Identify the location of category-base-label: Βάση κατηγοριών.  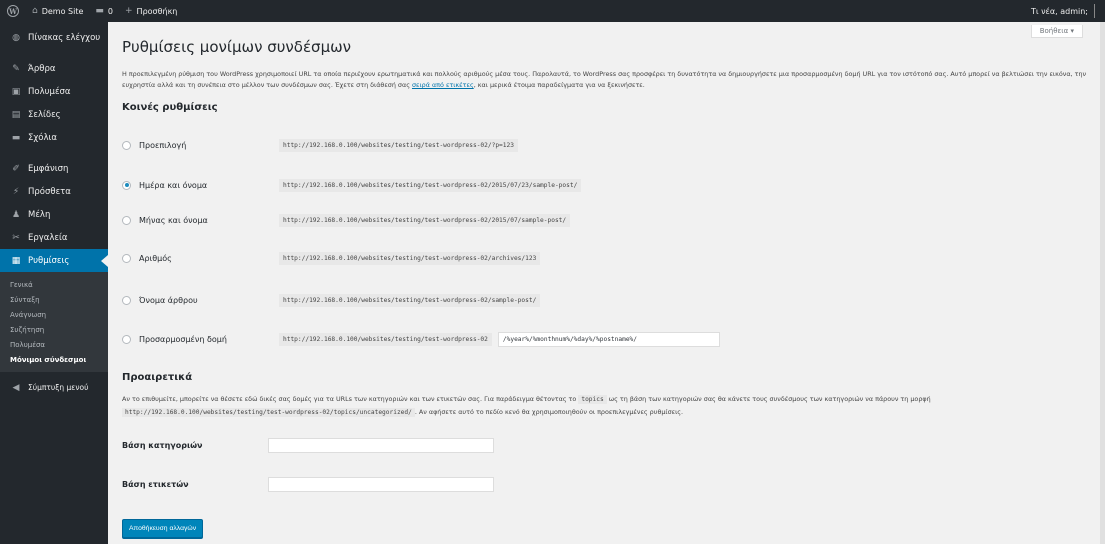
(162, 445).